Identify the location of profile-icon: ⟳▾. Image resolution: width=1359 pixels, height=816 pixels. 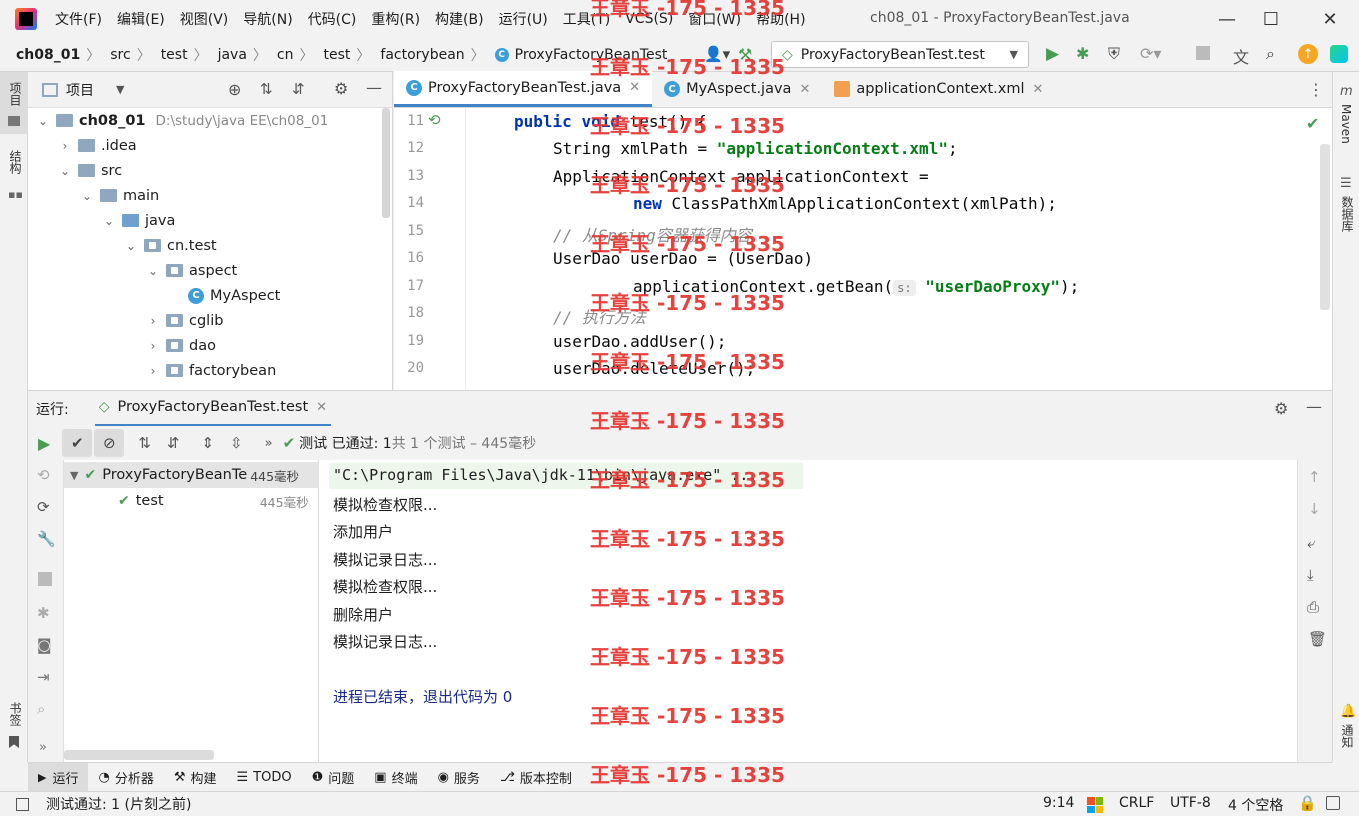
(1150, 53).